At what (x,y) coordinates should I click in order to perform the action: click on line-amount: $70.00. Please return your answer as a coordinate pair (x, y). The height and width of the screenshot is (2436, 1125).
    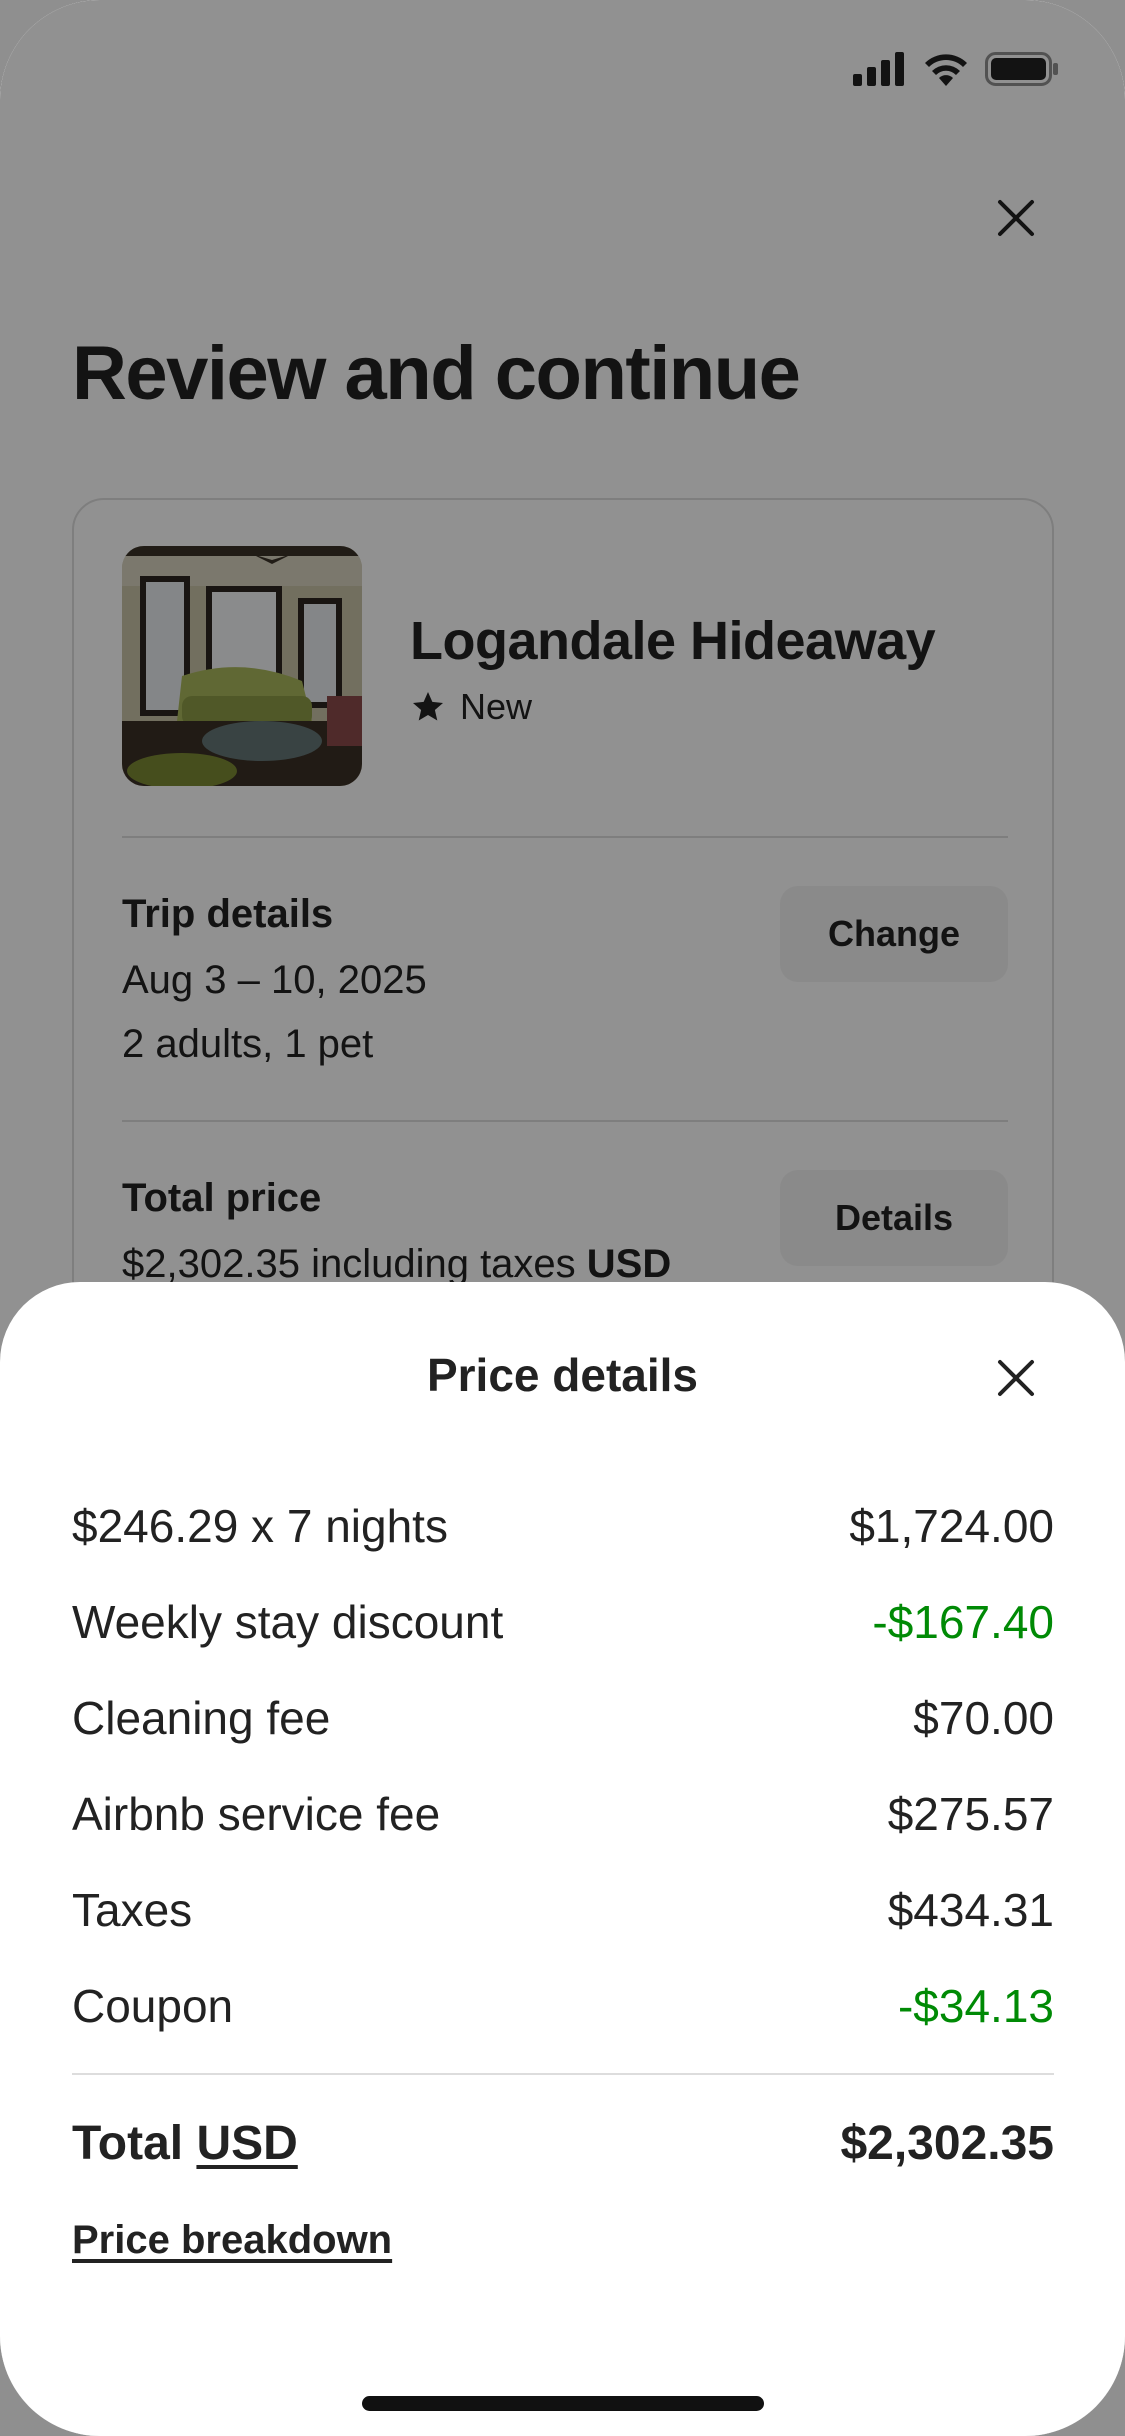
    Looking at the image, I should click on (983, 1718).